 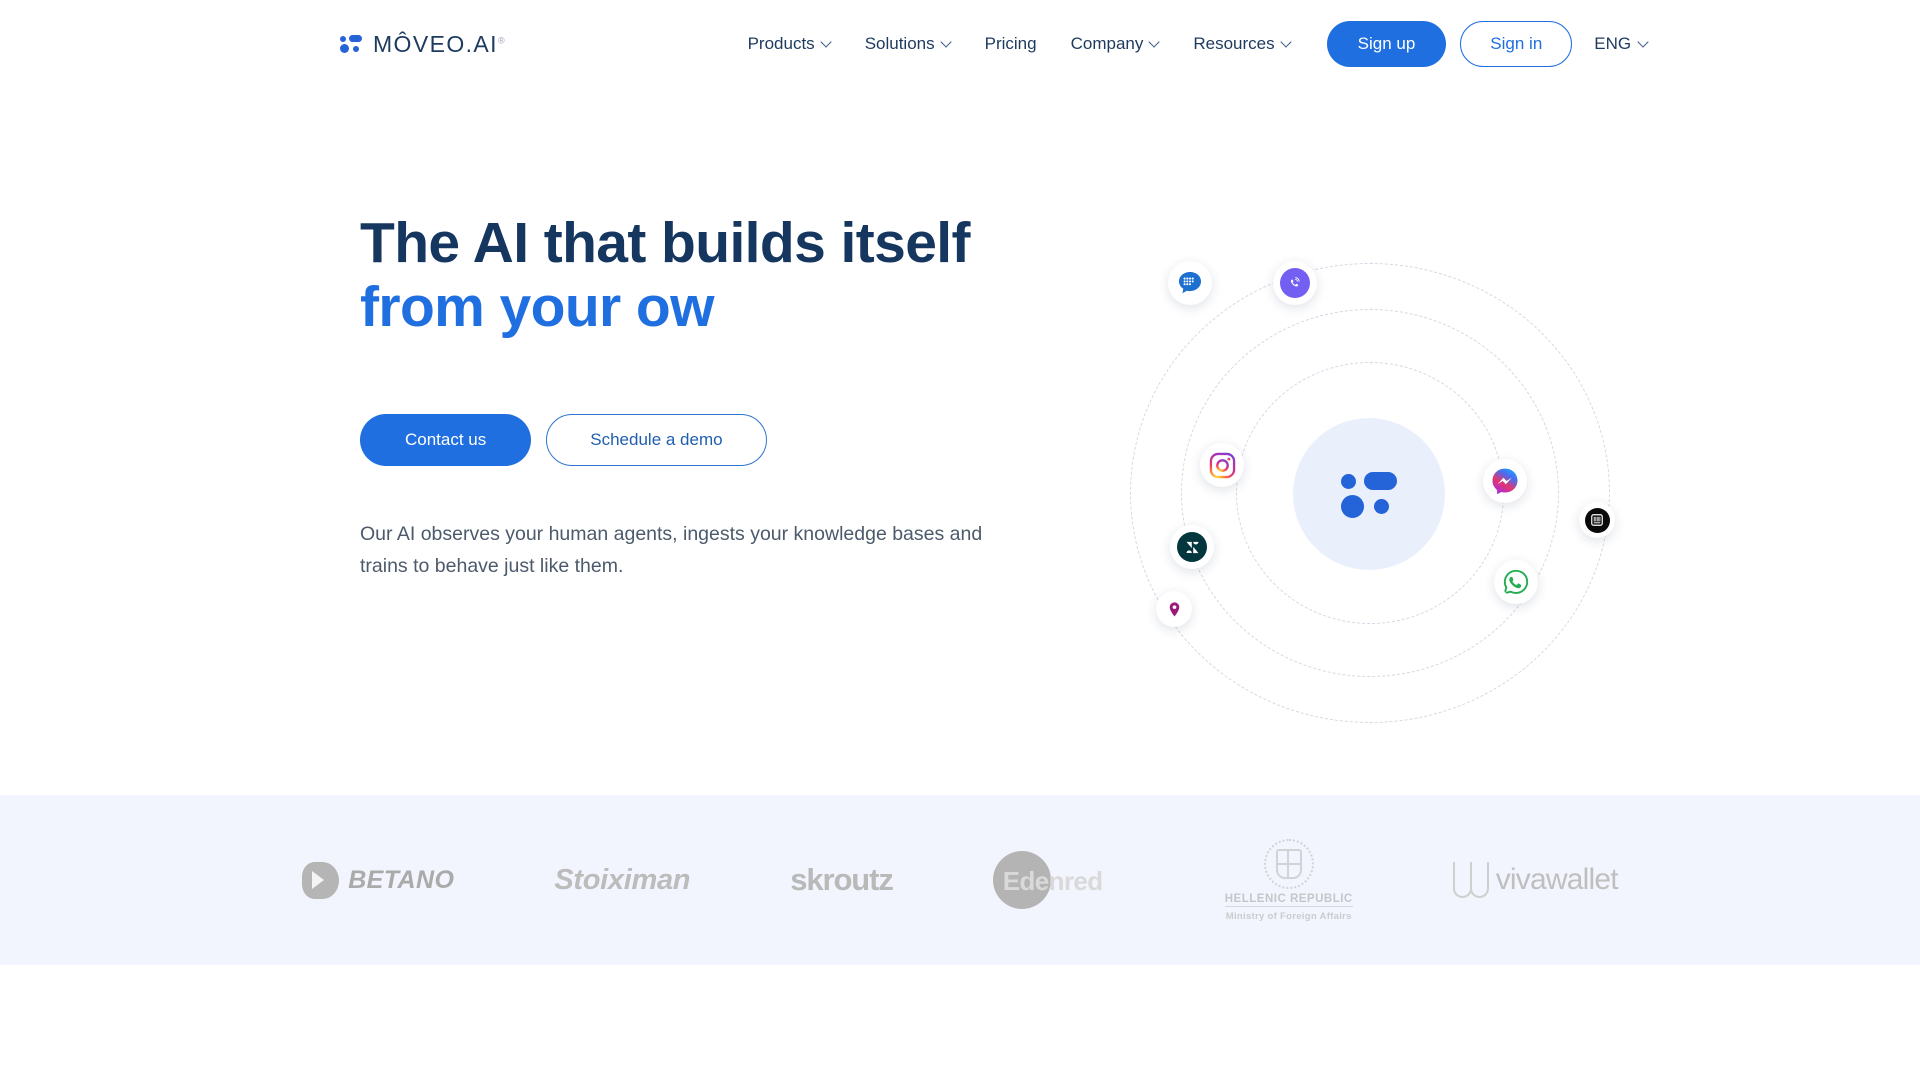 I want to click on nav-item-company: Company, so click(x=1115, y=44).